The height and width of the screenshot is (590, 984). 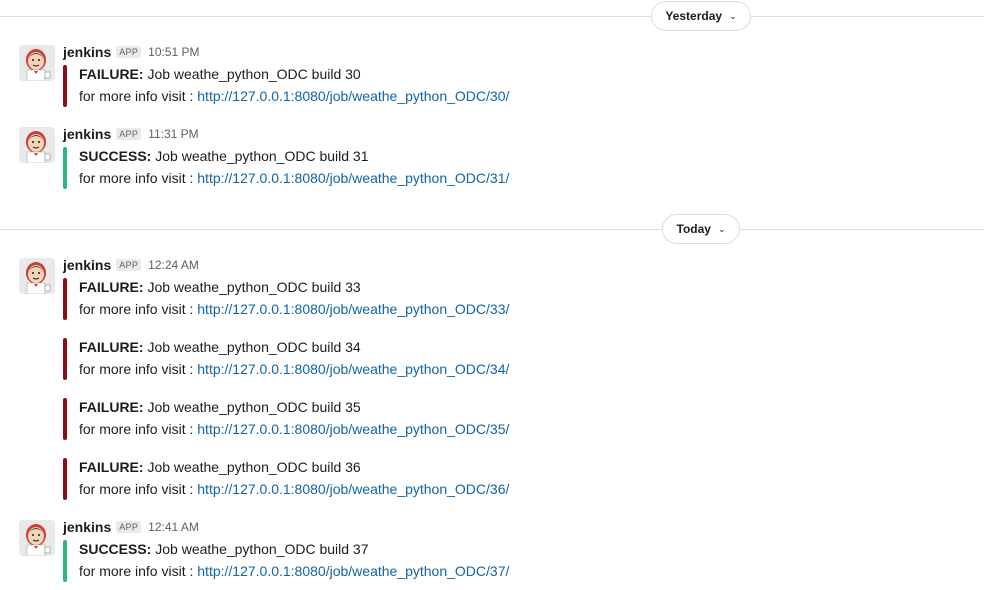 I want to click on job-text: Job weathe_python_ODC build 33, so click(x=252, y=287).